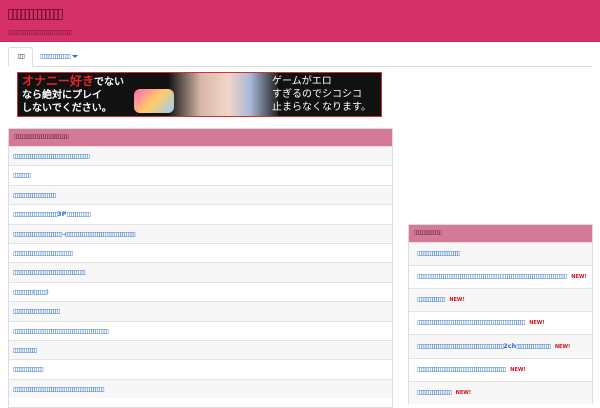 The height and width of the screenshot is (408, 600). Describe the element at coordinates (200, 137) in the screenshot. I see `panel-header: ▯▯▯▯▯▯▯▯▯▯▯▯▯▯▯▯▯▯▯▯▯▯▯▯▯▯▯▯` at that location.